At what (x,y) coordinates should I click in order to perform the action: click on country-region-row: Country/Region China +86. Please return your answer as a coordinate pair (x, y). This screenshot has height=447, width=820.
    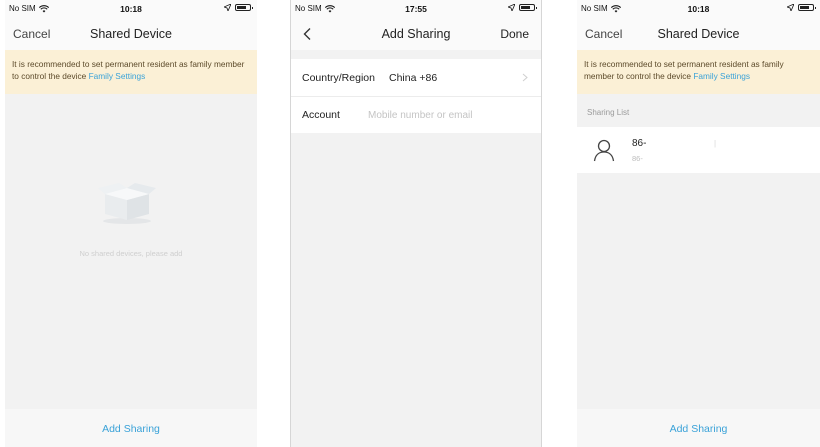
    Looking at the image, I should click on (416, 77).